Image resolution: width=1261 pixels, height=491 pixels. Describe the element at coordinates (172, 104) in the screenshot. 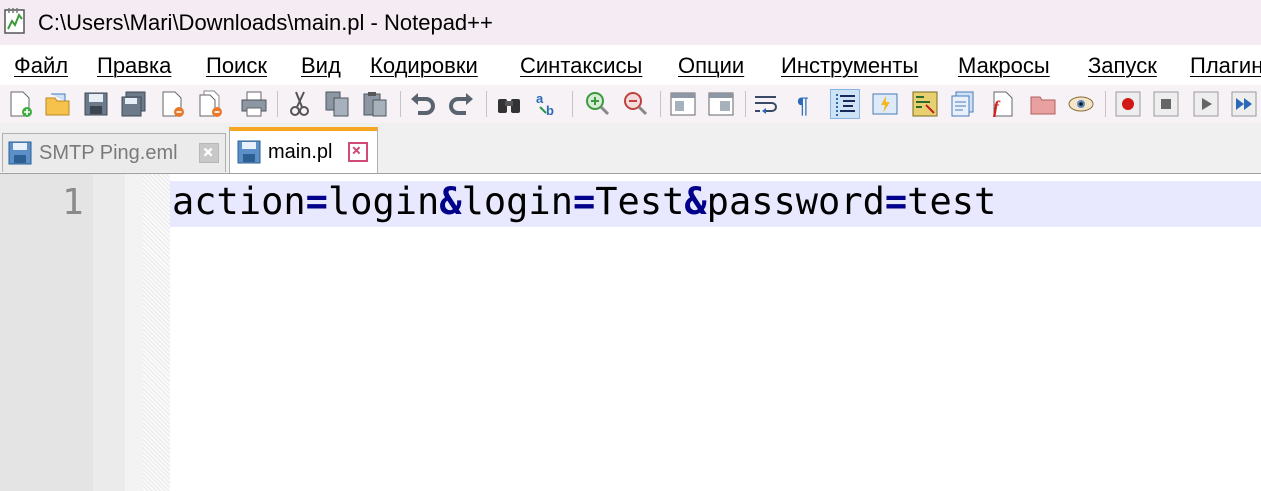

I see `close-icon` at that location.